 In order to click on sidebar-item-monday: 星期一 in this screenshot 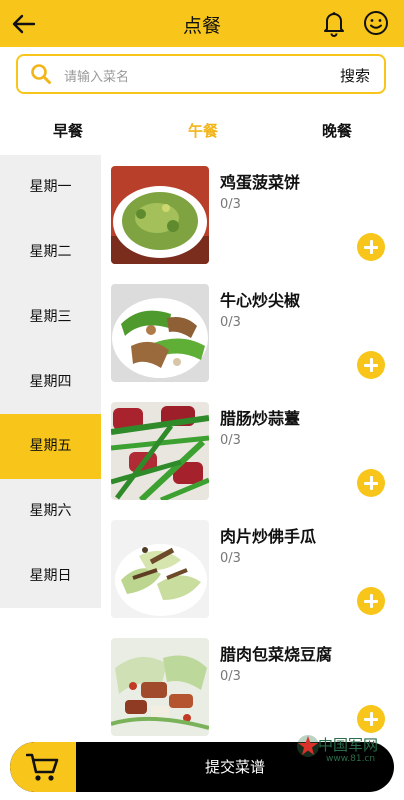, I will do `click(50, 187)`.